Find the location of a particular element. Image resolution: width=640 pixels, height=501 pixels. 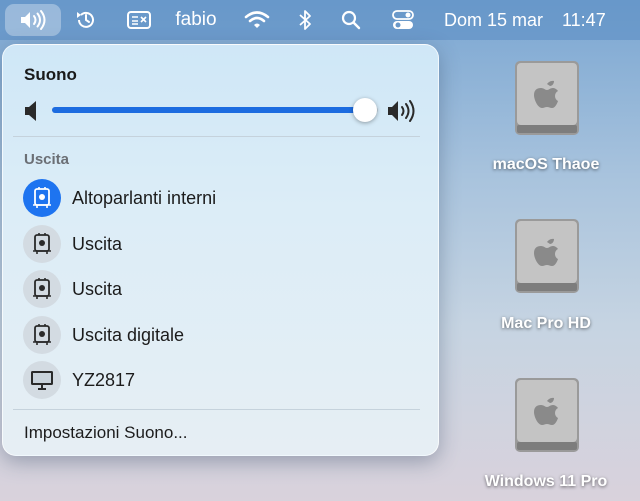

drive-label: Mac Pro HD is located at coordinates (546, 323).